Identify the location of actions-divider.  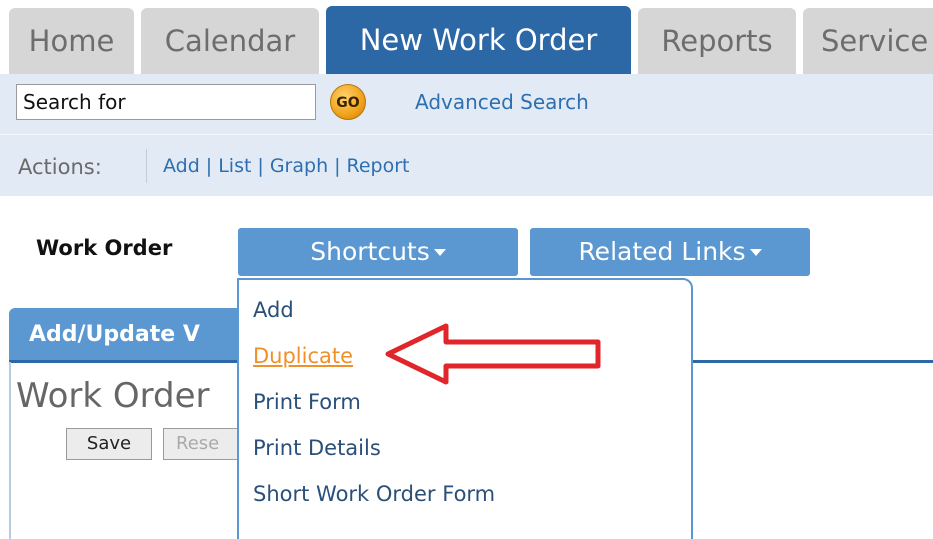
(146, 166).